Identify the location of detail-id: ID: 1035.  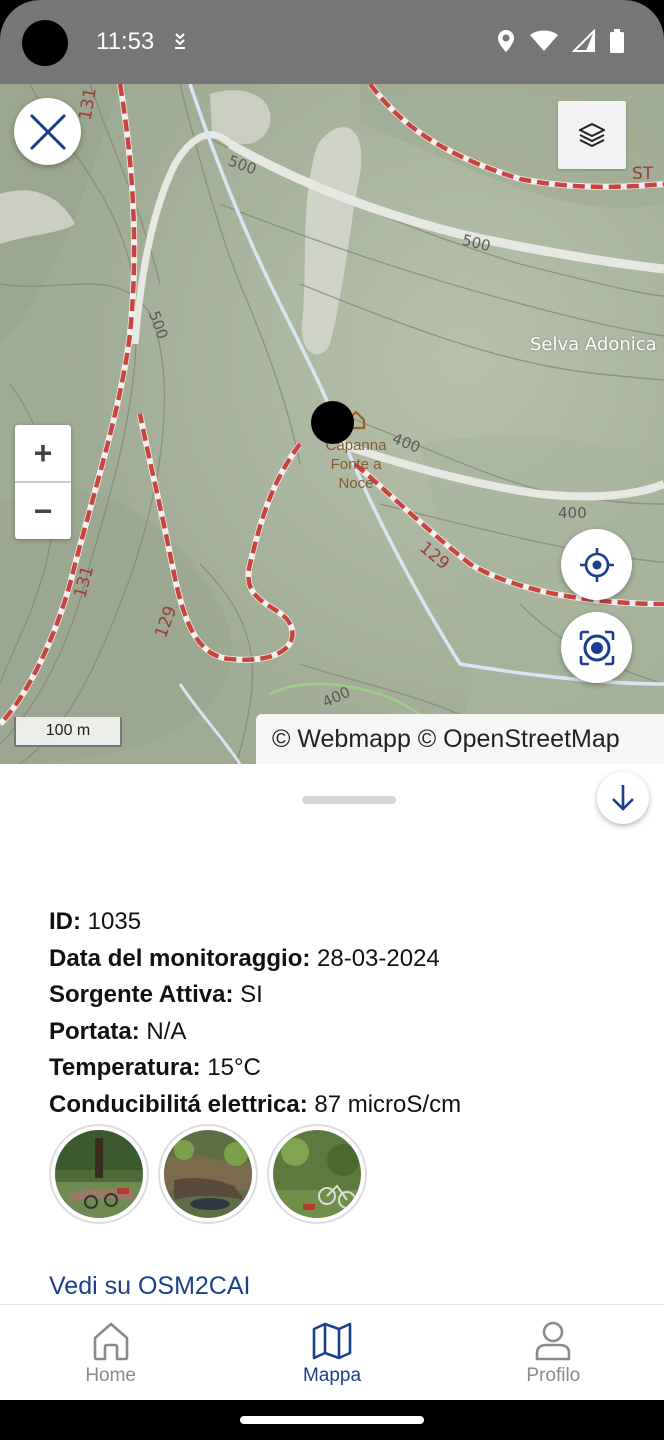
(255, 922).